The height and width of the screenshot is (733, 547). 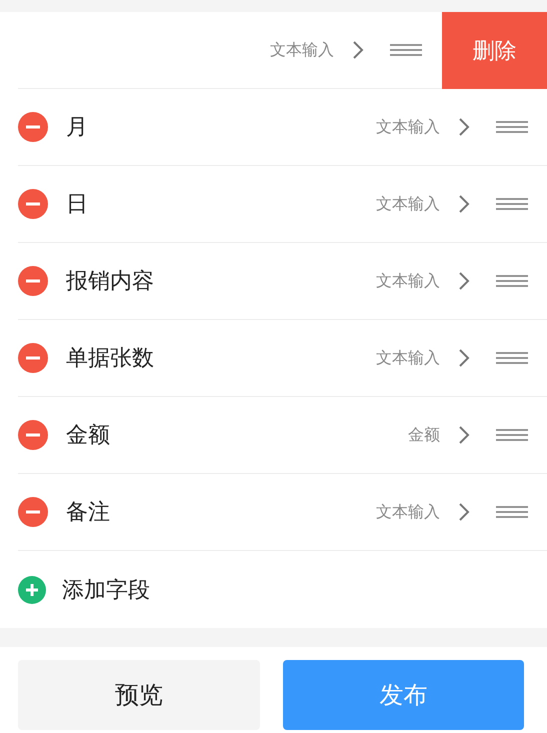 What do you see at coordinates (424, 435) in the screenshot?
I see `field-type-label: 金额` at bounding box center [424, 435].